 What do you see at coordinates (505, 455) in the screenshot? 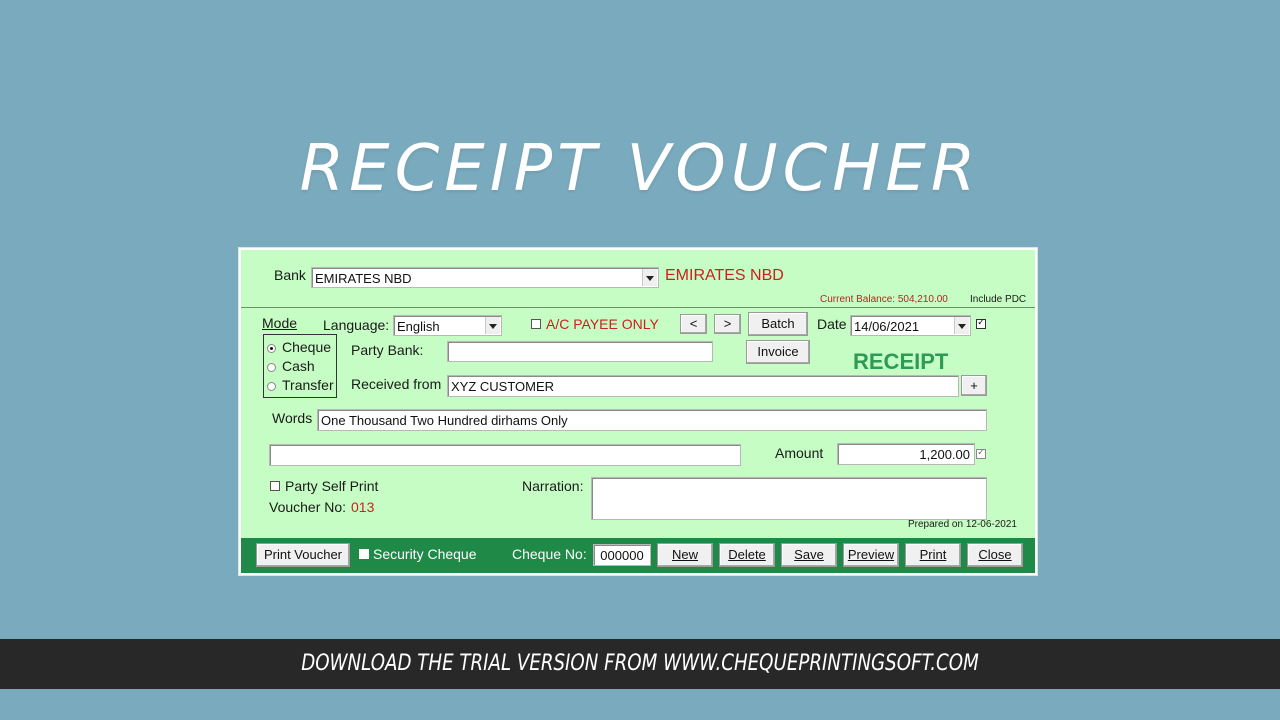
I see `amount-in-words-line2` at bounding box center [505, 455].